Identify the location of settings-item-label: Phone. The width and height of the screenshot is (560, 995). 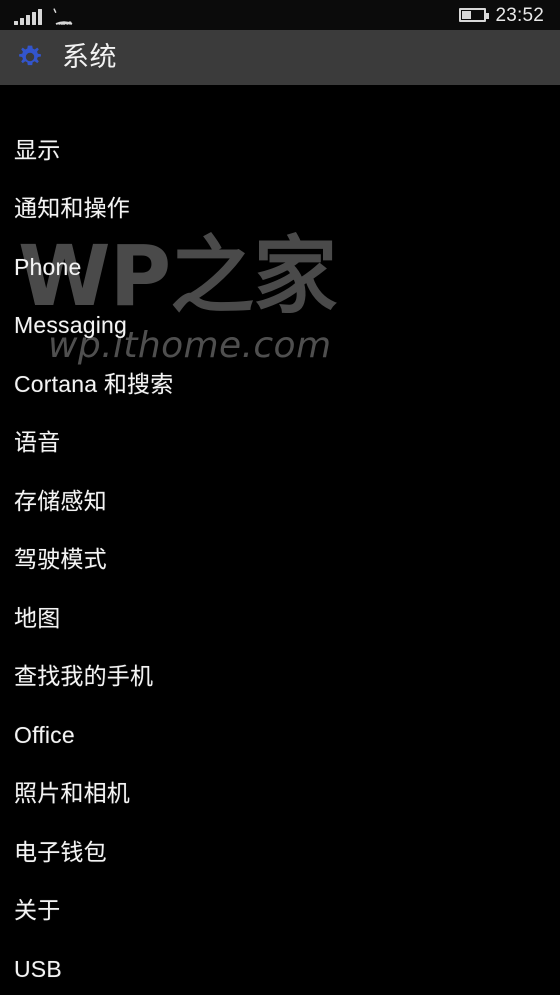
(48, 266).